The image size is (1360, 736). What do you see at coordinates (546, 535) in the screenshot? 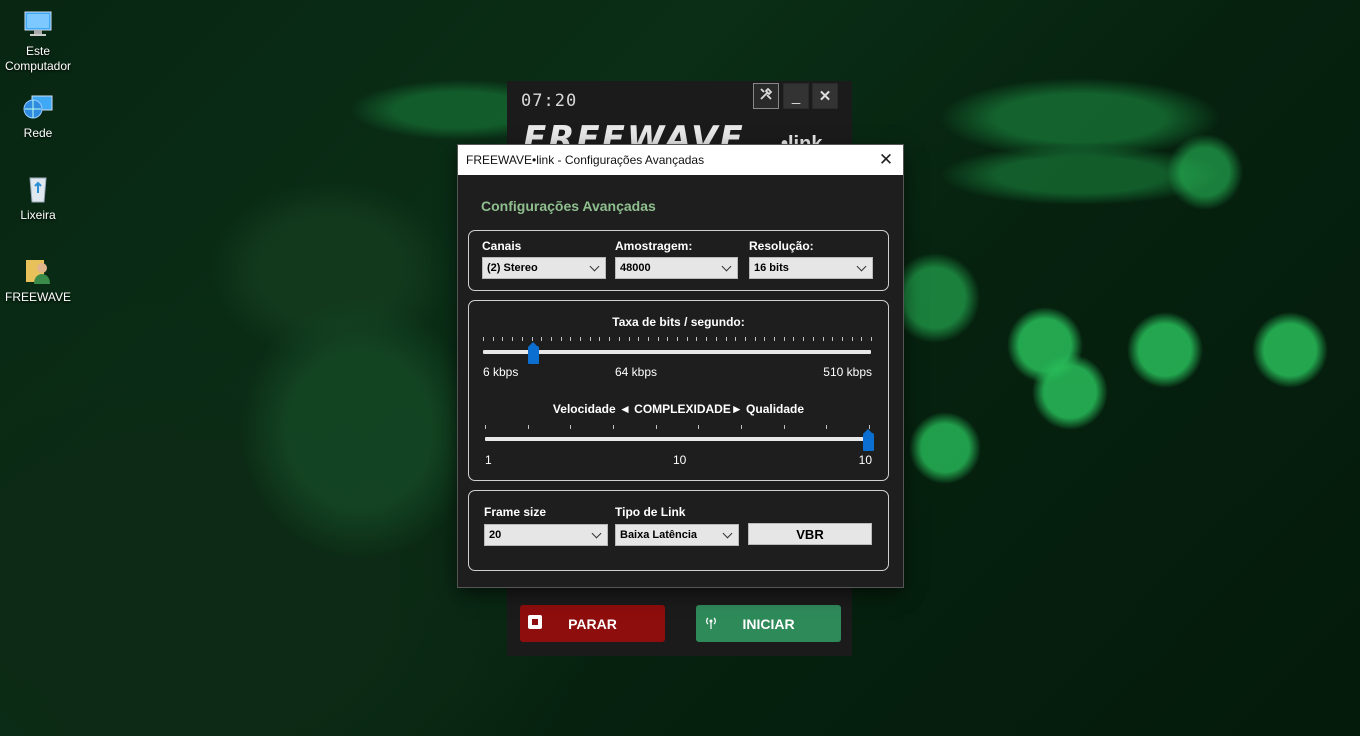
I see `frame-size-select: 20` at bounding box center [546, 535].